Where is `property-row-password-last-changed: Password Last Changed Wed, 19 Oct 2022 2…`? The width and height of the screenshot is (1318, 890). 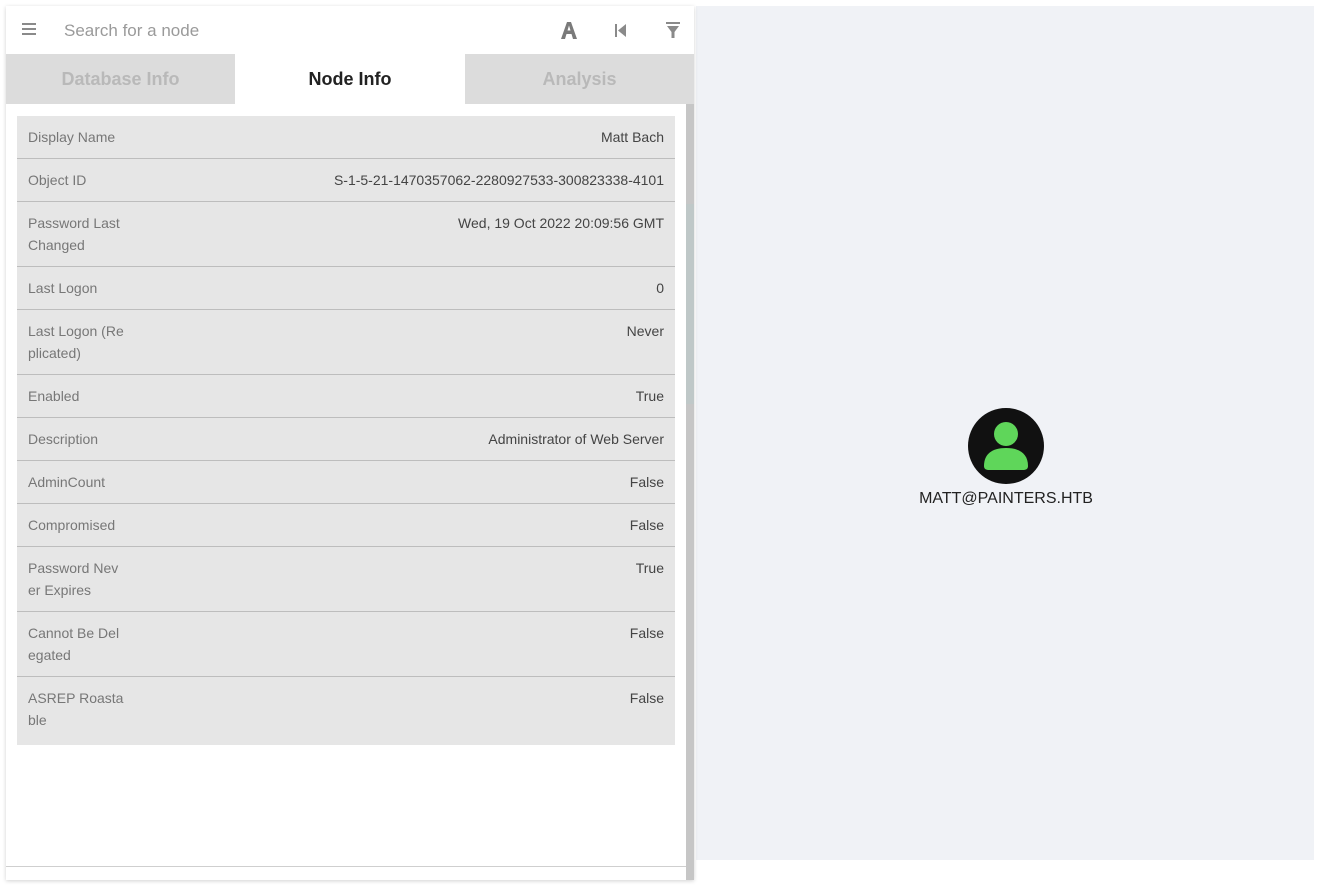
property-row-password-last-changed: Password Last Changed Wed, 19 Oct 2022 2… is located at coordinates (346, 234).